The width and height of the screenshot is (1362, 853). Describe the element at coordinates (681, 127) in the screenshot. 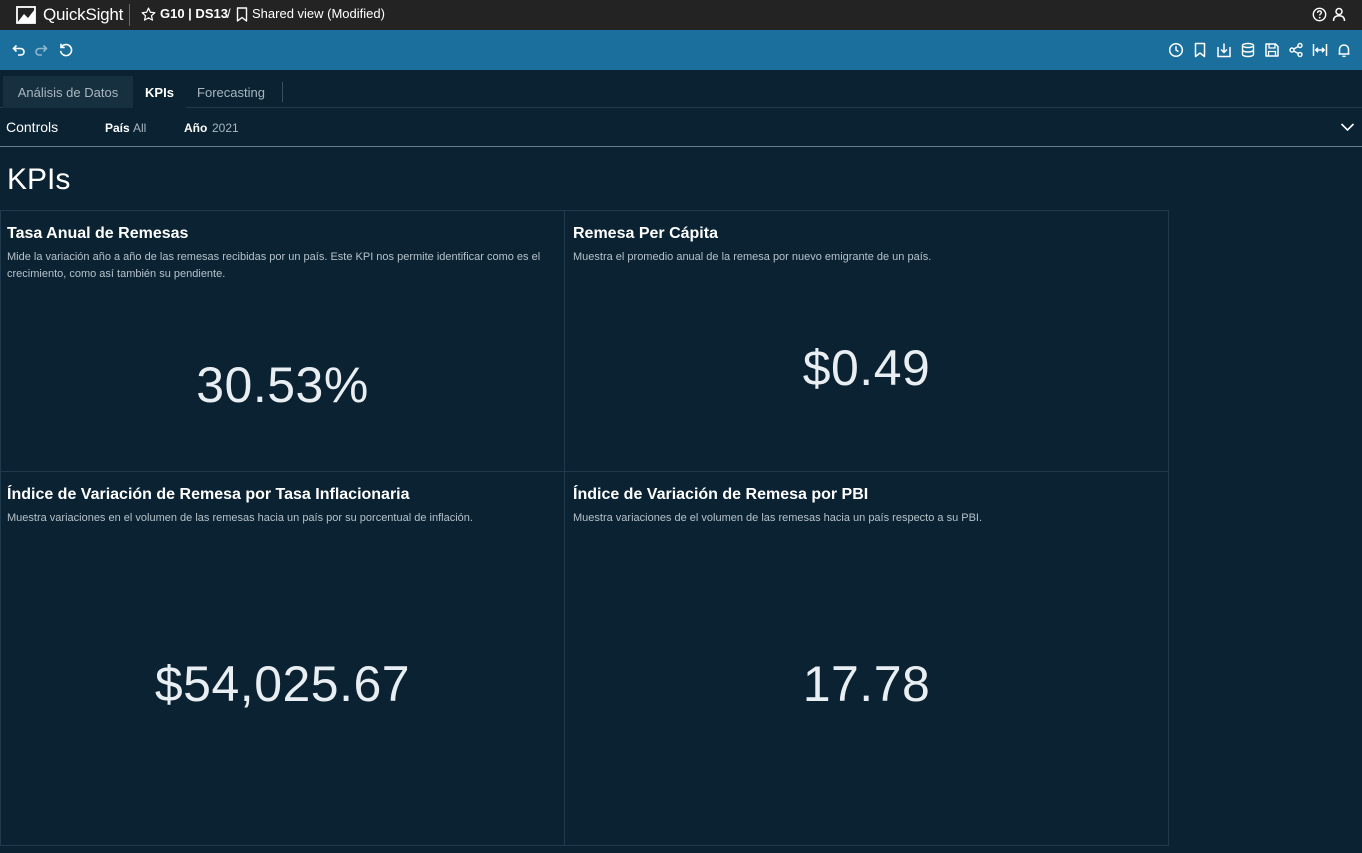

I see `controls-bar: Controls País All Año 2021` at that location.